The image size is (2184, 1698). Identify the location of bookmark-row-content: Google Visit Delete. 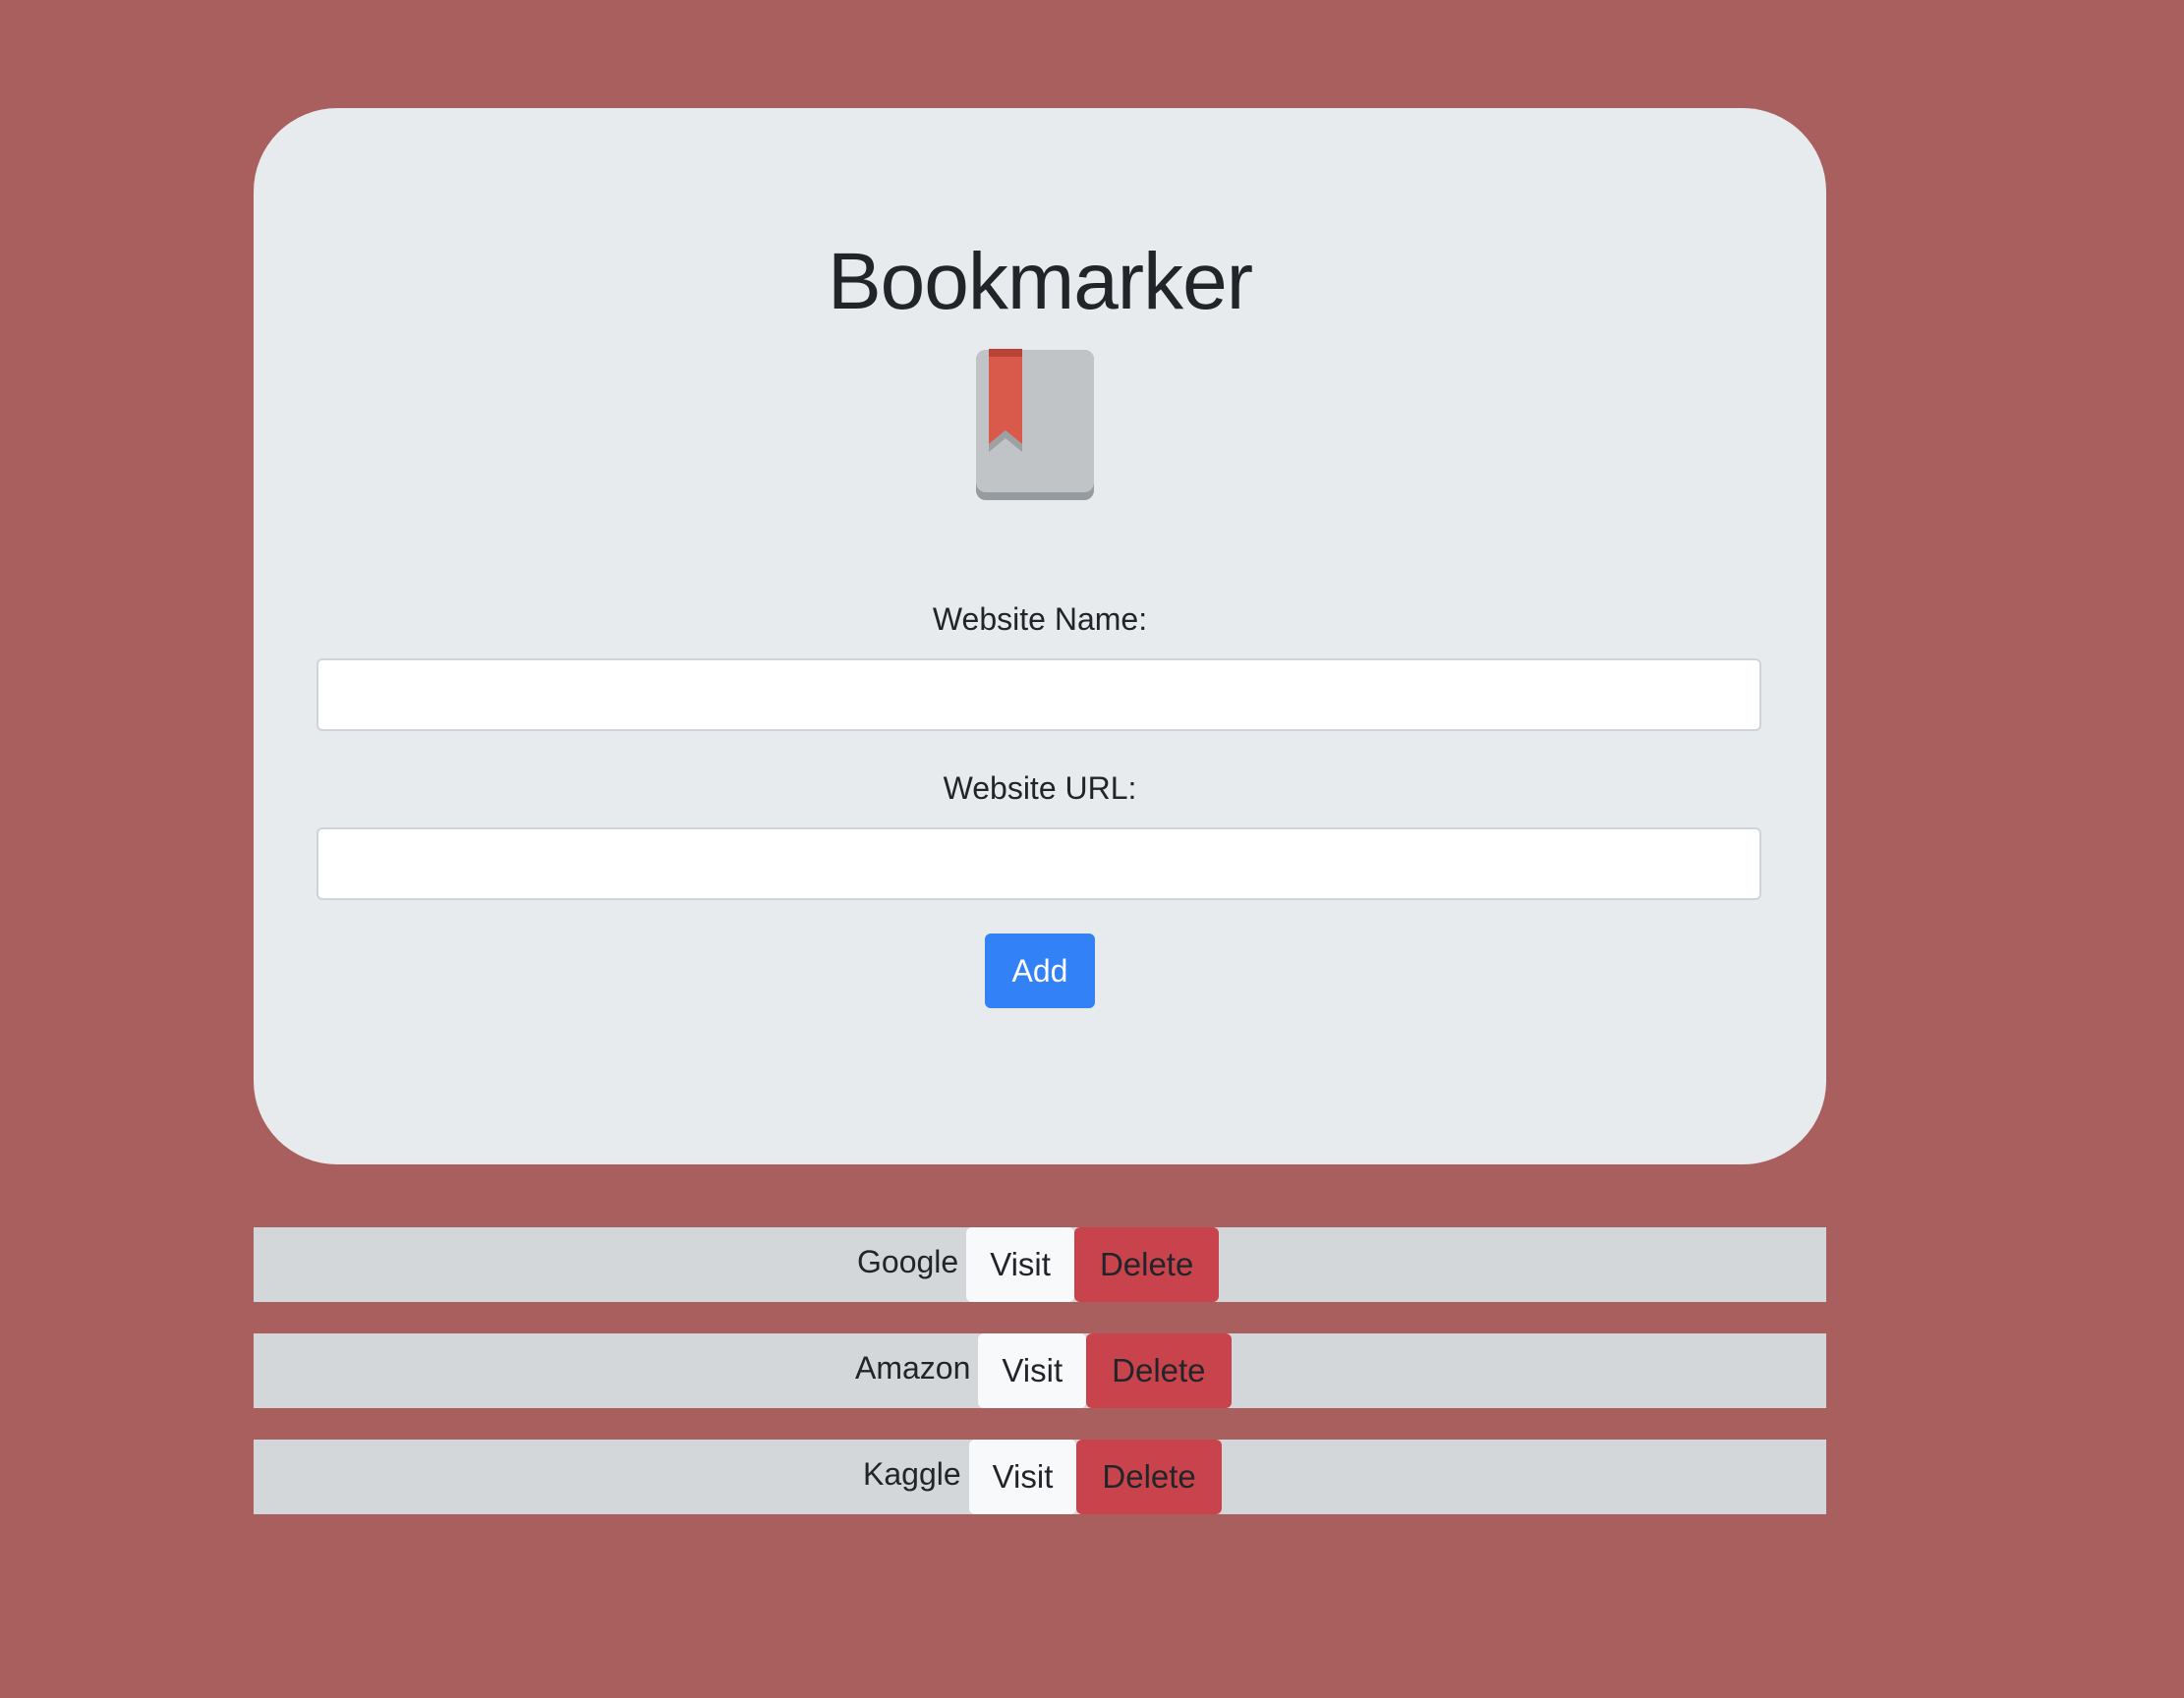
(1038, 1264).